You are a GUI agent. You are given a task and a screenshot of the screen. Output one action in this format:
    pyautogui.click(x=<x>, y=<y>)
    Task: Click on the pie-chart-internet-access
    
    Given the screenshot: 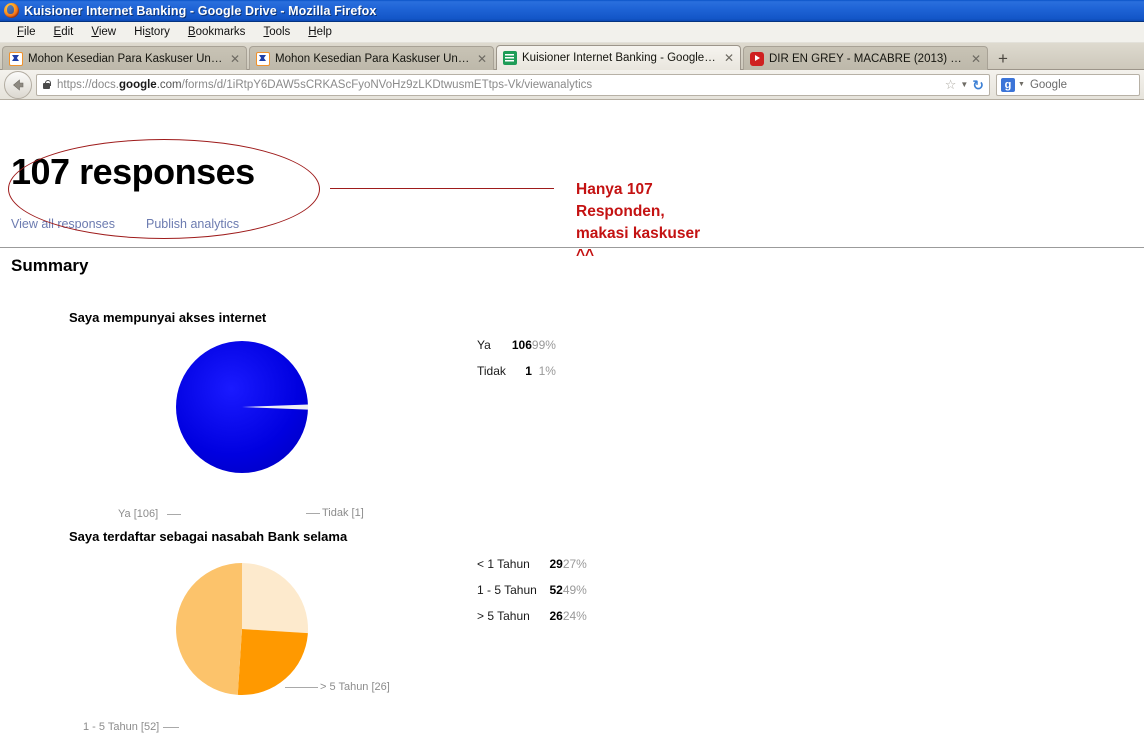 What is the action you would take?
    pyautogui.click(x=278, y=407)
    